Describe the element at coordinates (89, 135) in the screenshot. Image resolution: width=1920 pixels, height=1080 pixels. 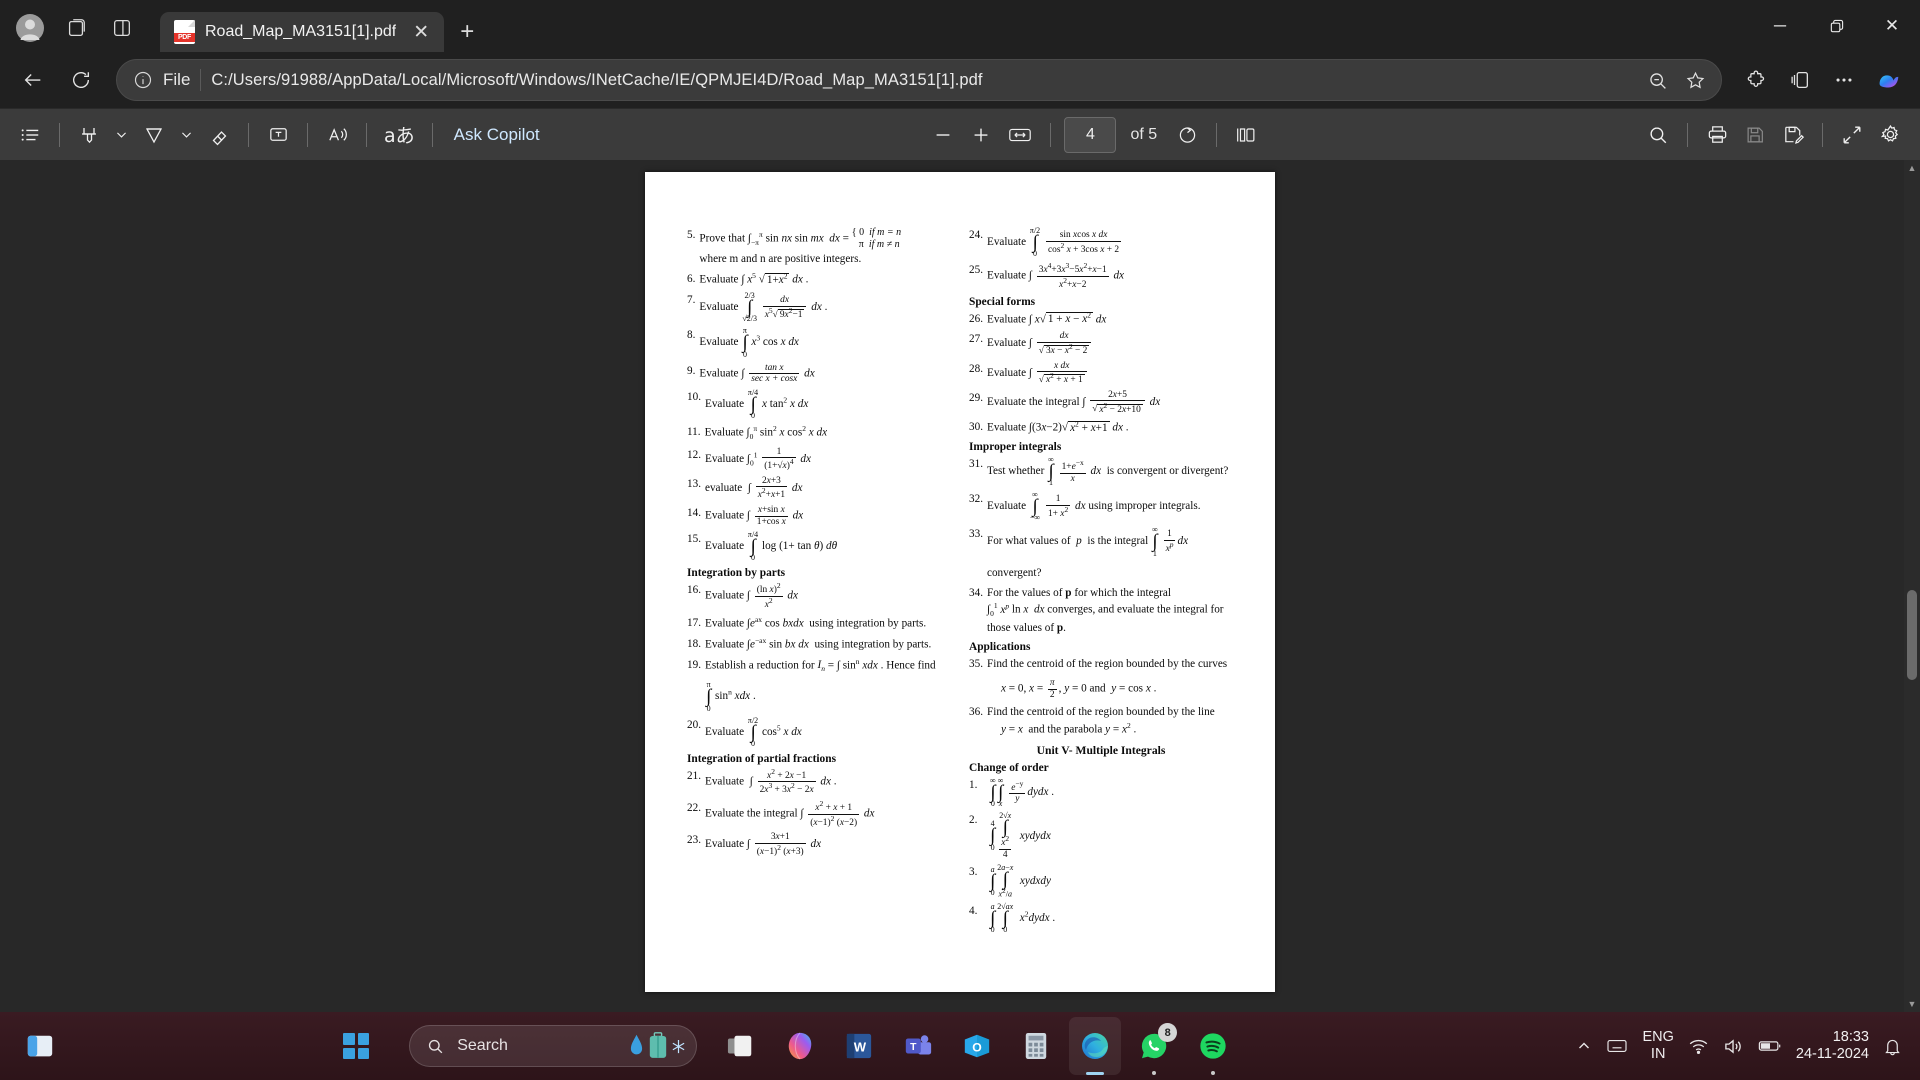
I see `highlight-button` at that location.